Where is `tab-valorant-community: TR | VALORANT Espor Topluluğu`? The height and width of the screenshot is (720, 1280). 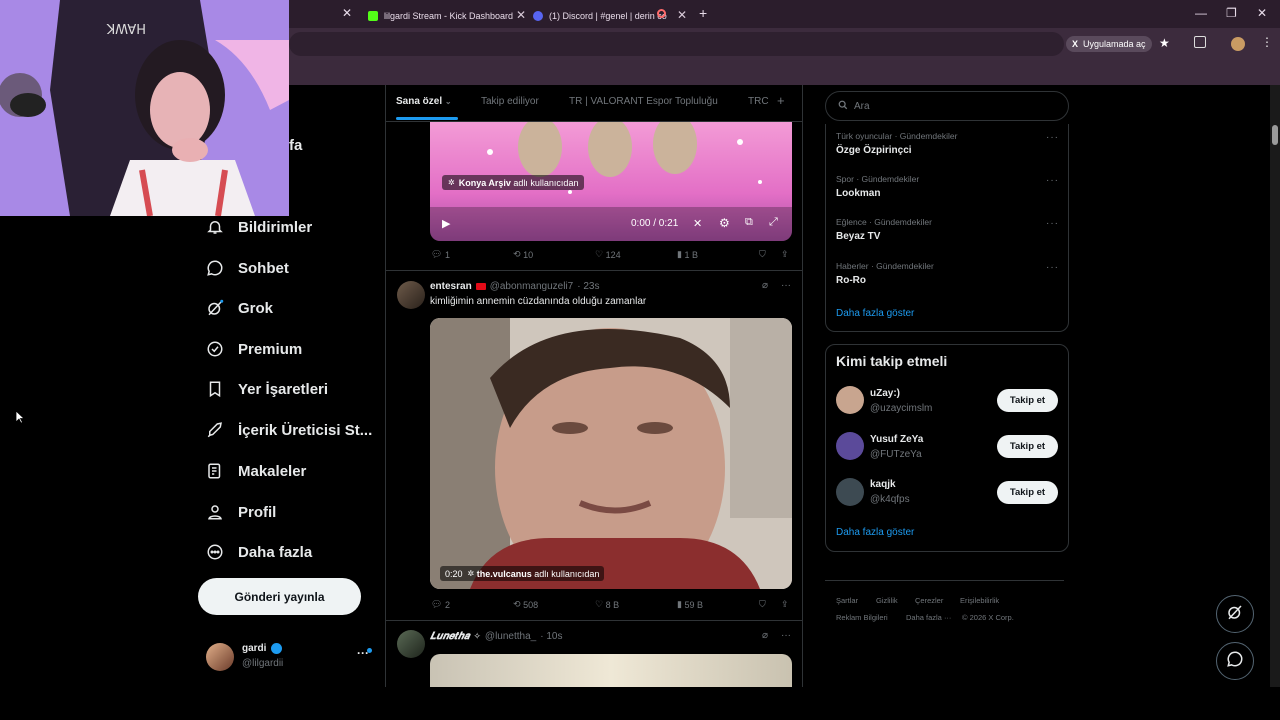
tab-valorant-community: TR | VALORANT Espor Topluluğu is located at coordinates (643, 101).